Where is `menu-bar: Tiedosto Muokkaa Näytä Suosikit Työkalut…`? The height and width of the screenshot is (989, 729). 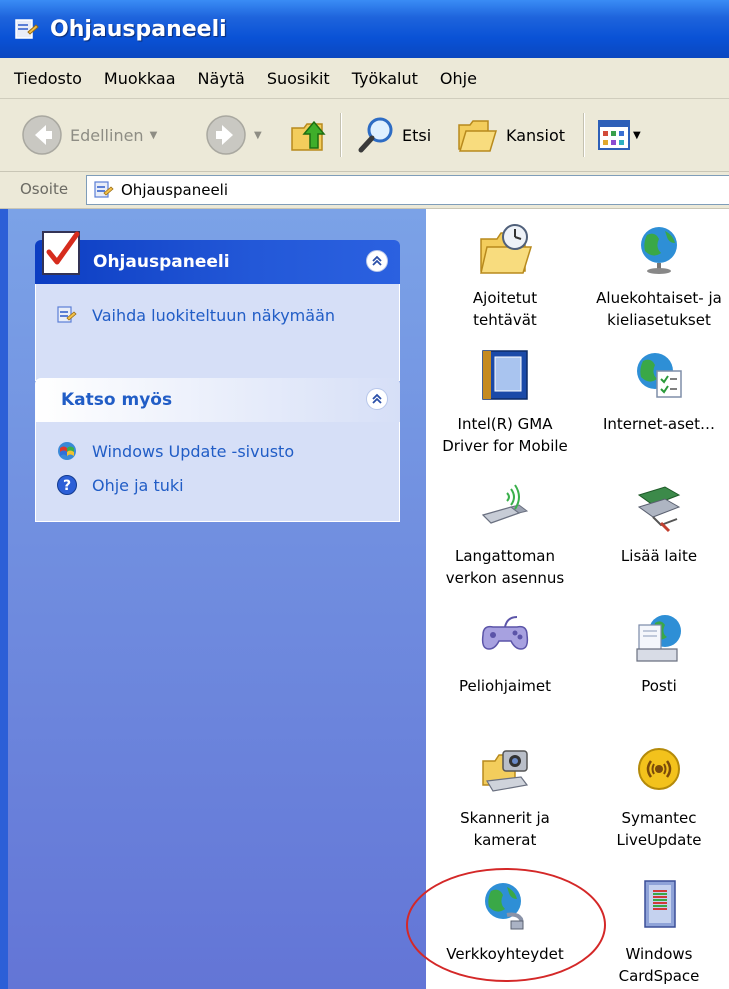
menu-bar: Tiedosto Muokkaa Näytä Suosikit Työkalut… is located at coordinates (364, 78).